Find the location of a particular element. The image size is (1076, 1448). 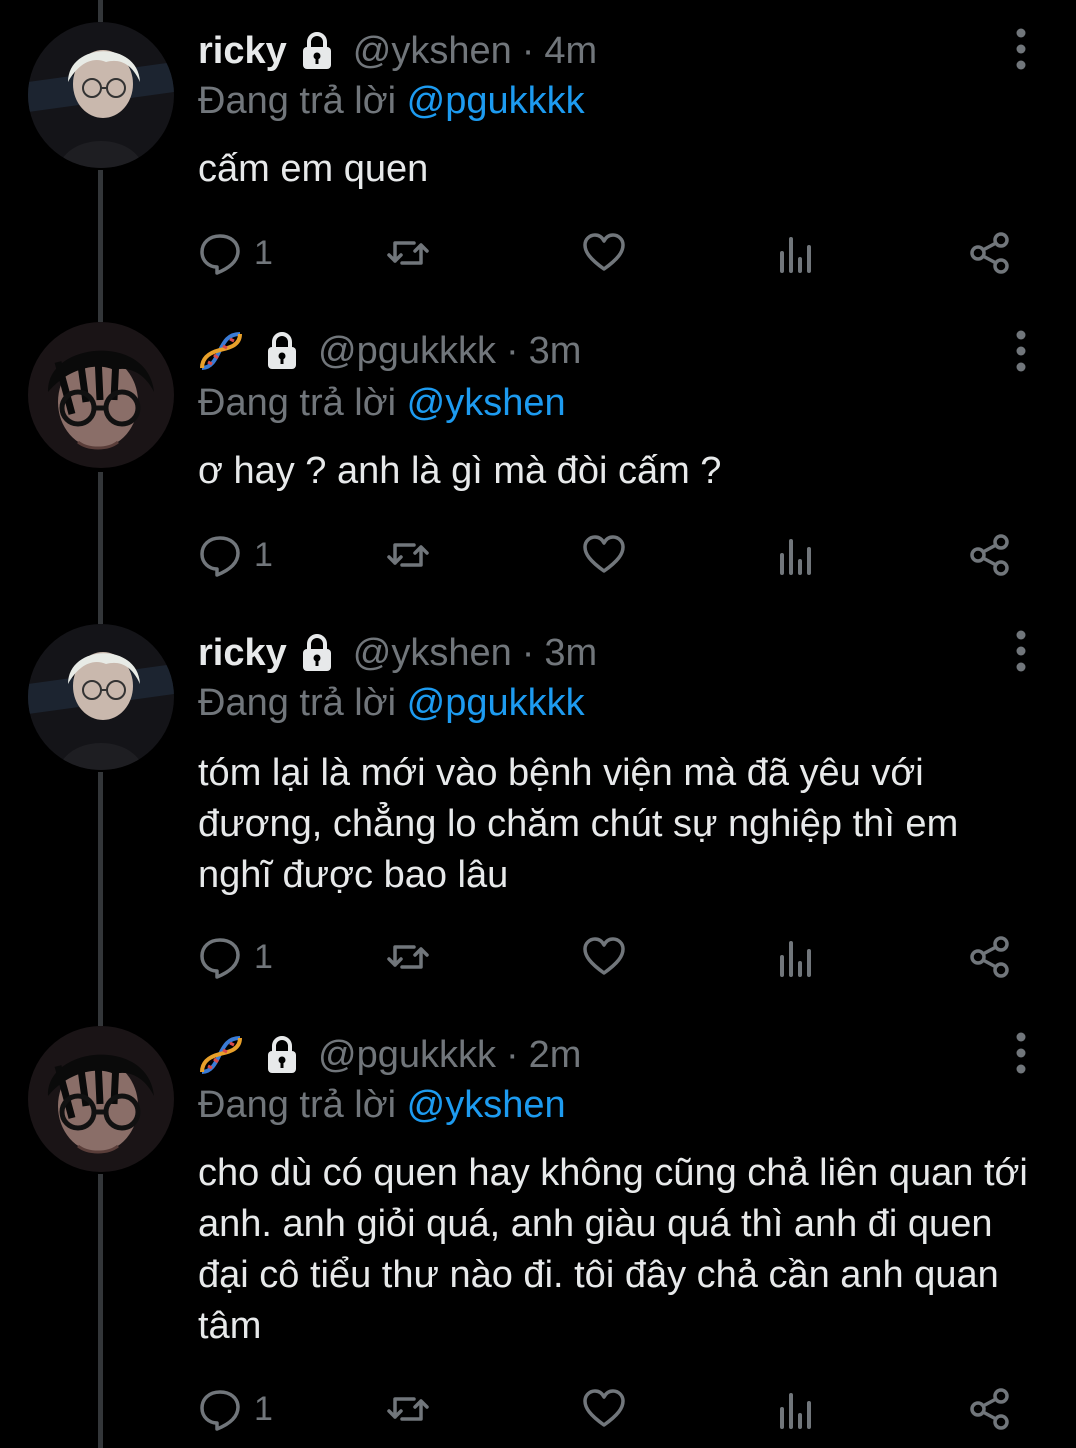

tweet-header: ricky @ykshen · 3m is located at coordinates (397, 653).